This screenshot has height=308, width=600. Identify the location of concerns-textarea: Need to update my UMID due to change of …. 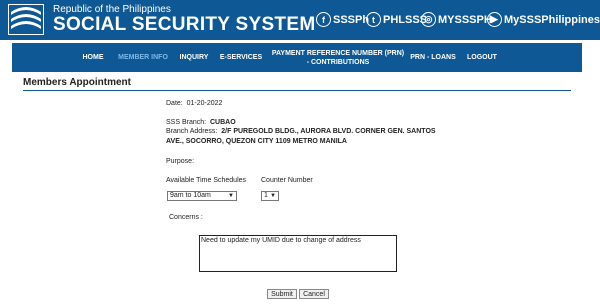
(298, 253).